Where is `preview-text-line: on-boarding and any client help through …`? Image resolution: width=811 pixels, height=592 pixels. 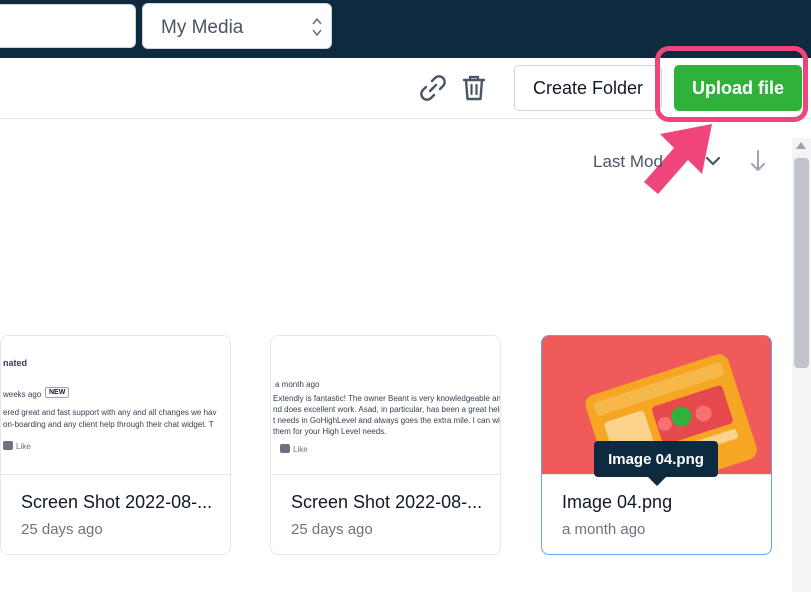
preview-text-line: on-boarding and any client help through … is located at coordinates (108, 424).